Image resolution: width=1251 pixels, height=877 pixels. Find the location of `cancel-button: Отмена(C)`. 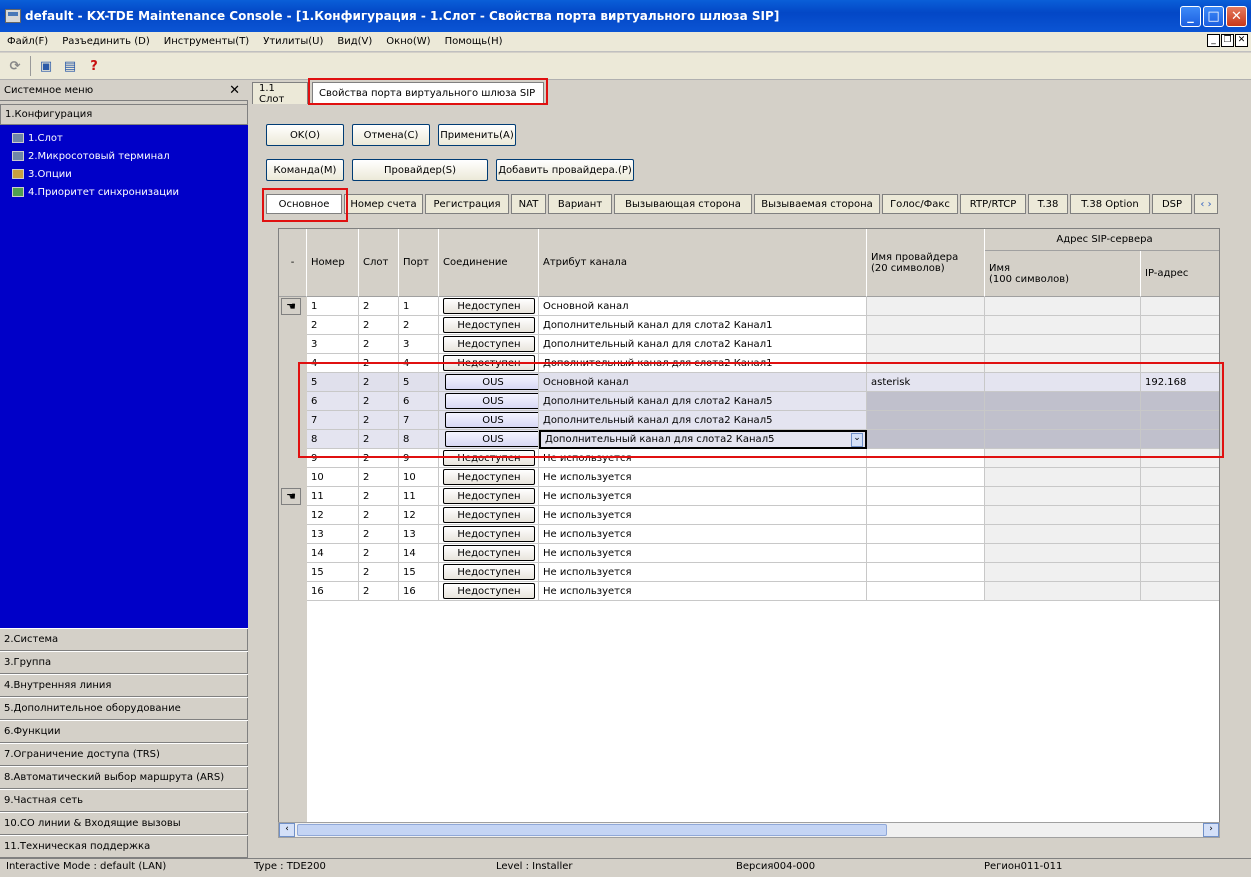

cancel-button: Отмена(C) is located at coordinates (391, 135).